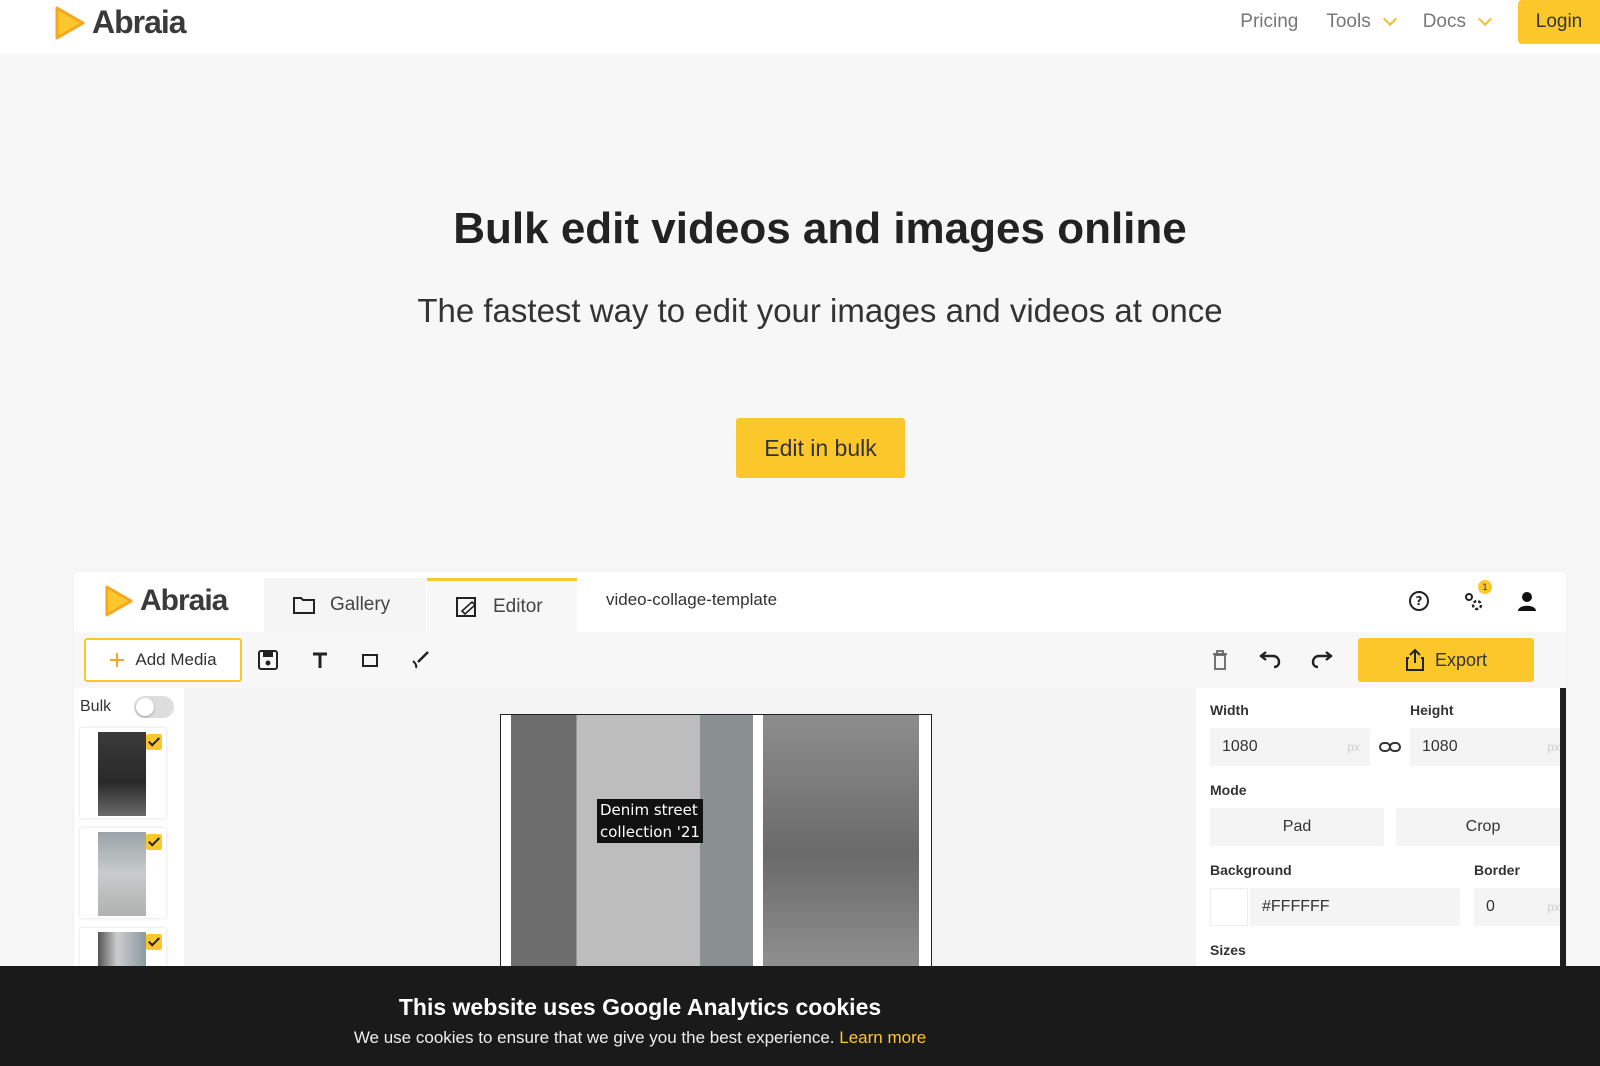 The width and height of the screenshot is (1600, 1066). Describe the element at coordinates (800, 27) in the screenshot. I see `top-navbar: Abraia Pricing Tools Docs Login` at that location.